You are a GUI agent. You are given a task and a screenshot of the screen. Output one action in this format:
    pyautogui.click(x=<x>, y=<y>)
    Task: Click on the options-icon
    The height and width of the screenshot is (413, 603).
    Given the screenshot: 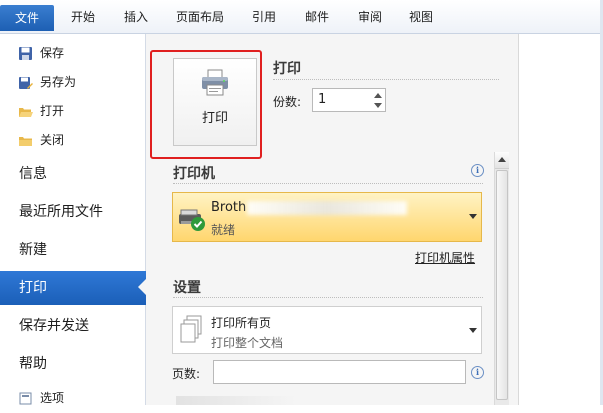 What is the action you would take?
    pyautogui.click(x=25, y=398)
    